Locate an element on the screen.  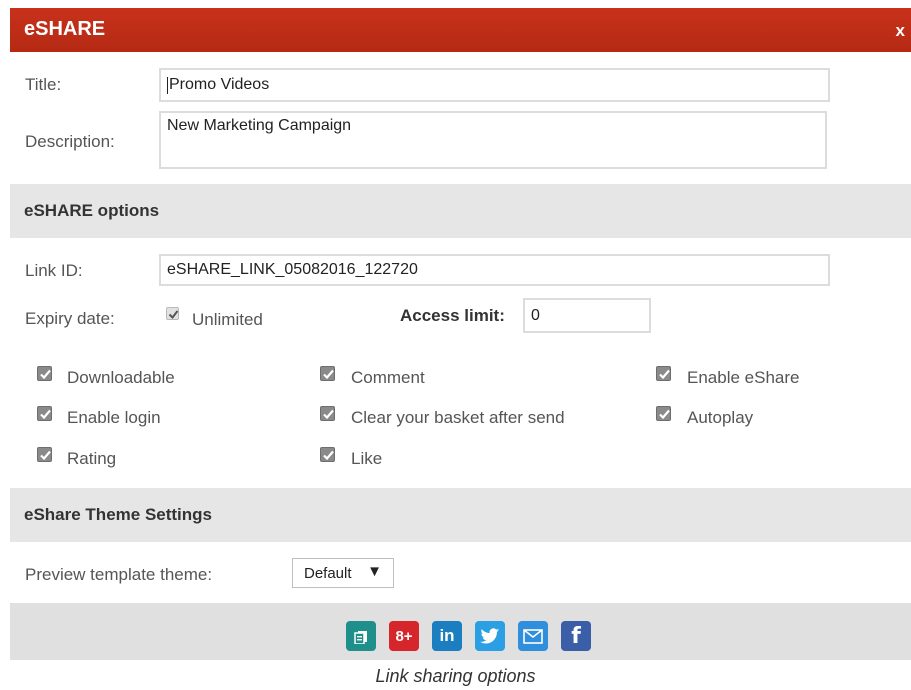
chevron-down-icon: ▼ is located at coordinates (374, 571).